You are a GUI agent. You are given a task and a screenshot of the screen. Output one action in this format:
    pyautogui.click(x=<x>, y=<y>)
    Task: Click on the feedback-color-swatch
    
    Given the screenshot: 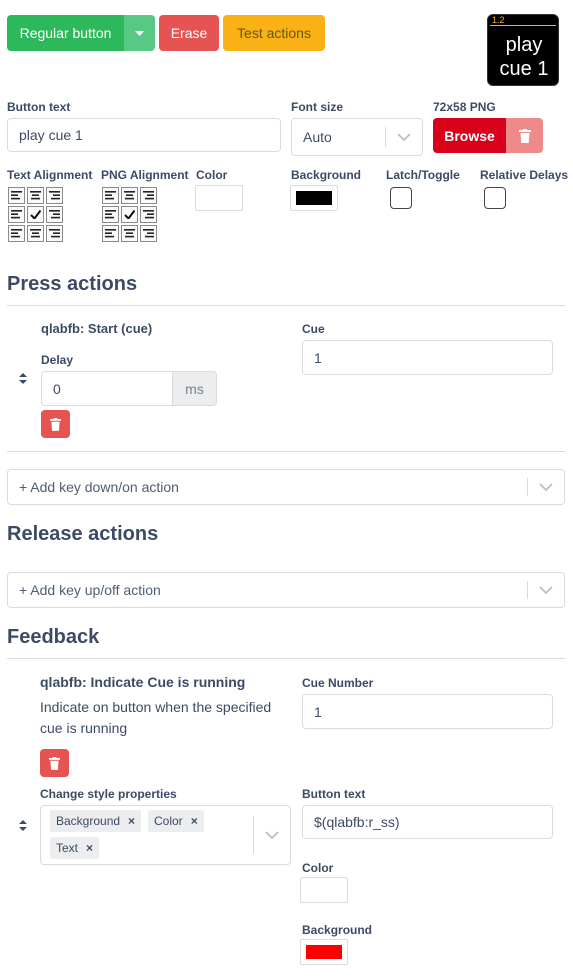 What is the action you would take?
    pyautogui.click(x=324, y=890)
    